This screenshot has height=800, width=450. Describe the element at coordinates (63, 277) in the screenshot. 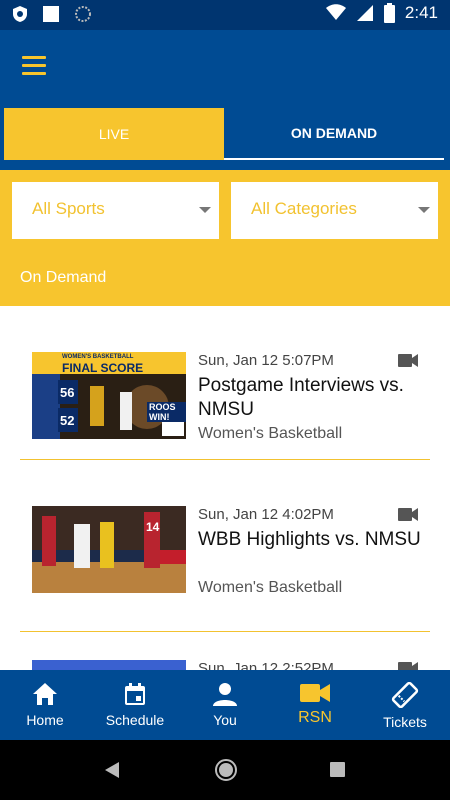

I see `section-title: On Demand` at that location.